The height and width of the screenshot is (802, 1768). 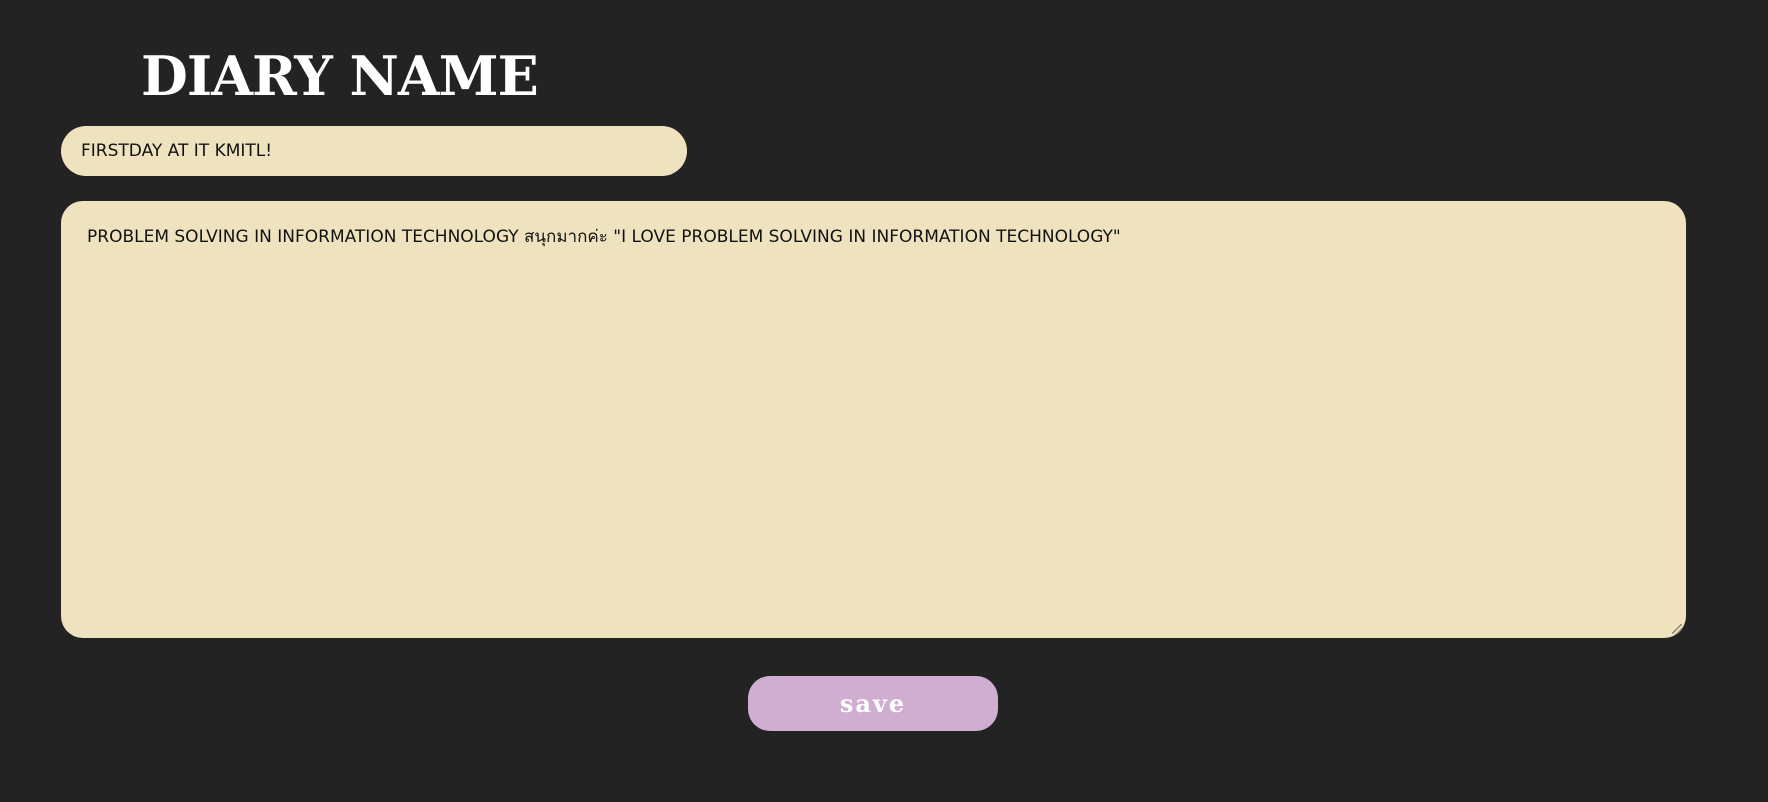 I want to click on page-title: DIARY NAME, so click(x=340, y=76).